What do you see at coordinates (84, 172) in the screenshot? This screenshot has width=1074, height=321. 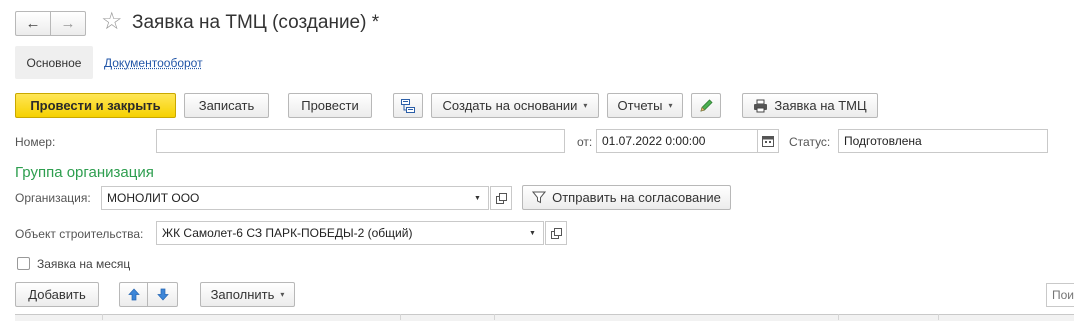 I see `group-organization-title: Группа организация` at bounding box center [84, 172].